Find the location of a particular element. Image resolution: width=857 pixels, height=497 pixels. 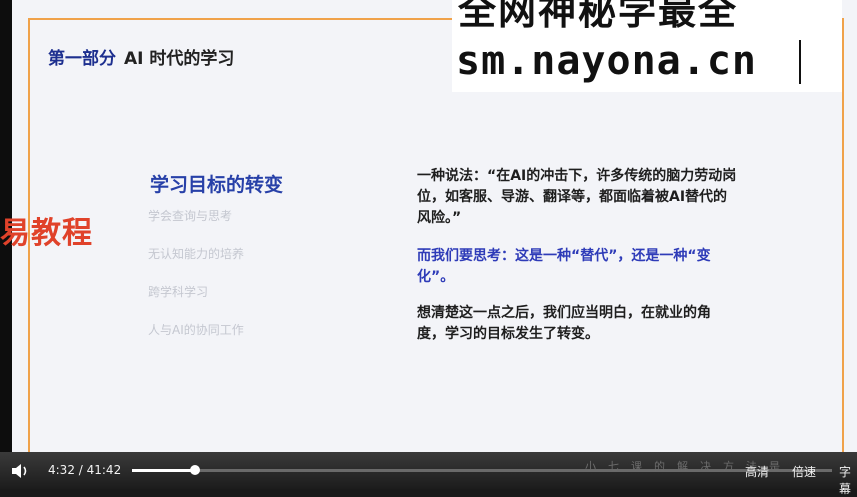

quality-button: 高清 is located at coordinates (757, 471).